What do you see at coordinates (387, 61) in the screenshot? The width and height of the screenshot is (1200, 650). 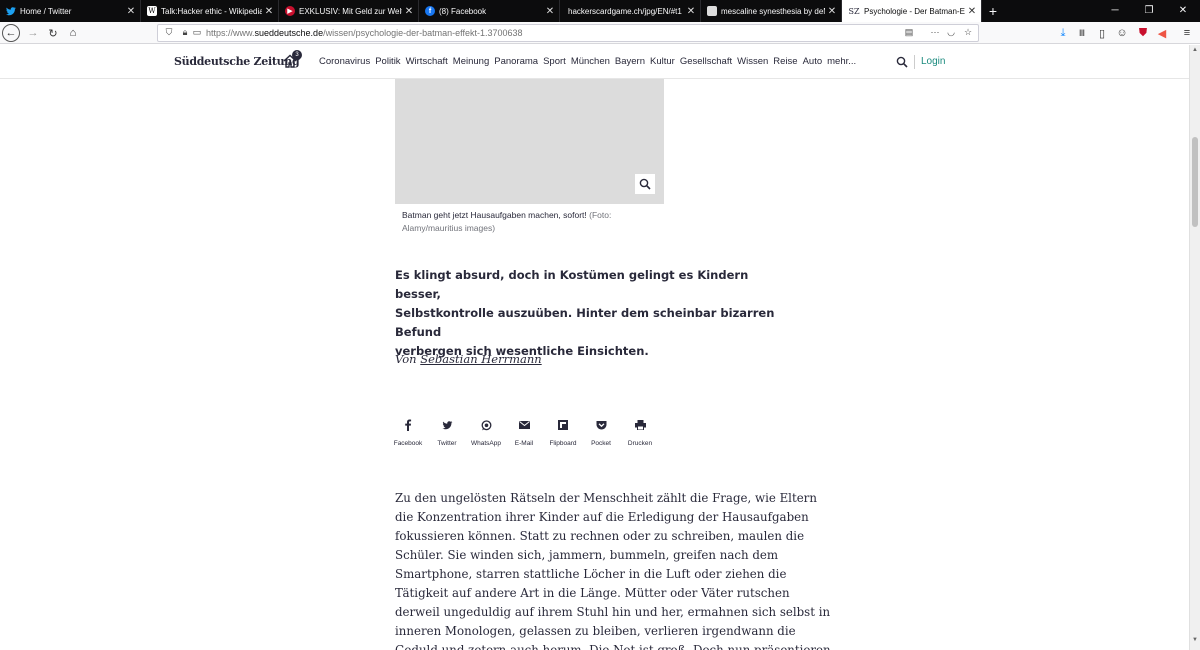 I see `nav-item: Politik` at bounding box center [387, 61].